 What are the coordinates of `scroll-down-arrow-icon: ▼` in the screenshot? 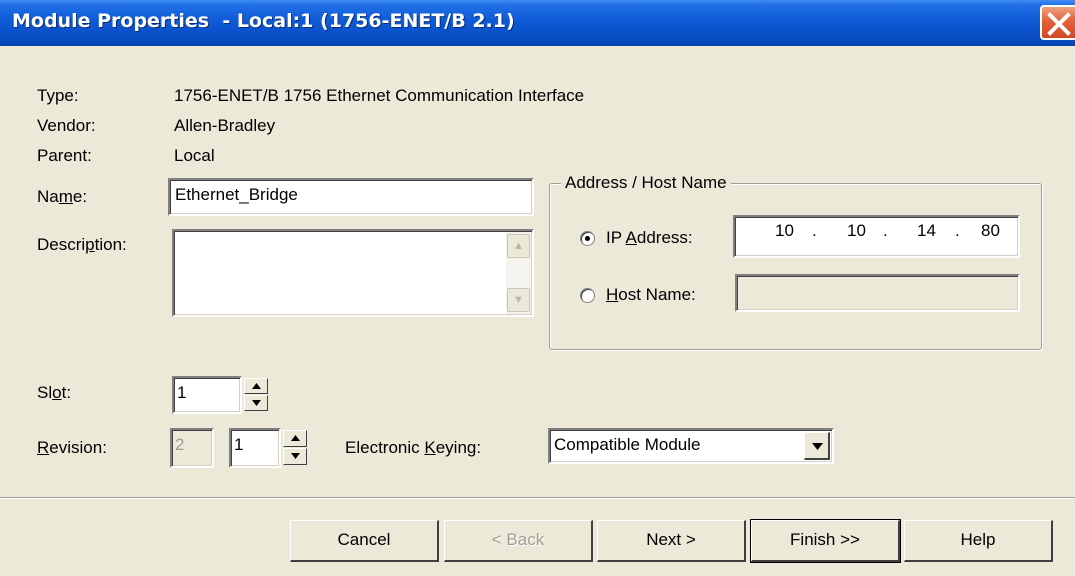 It's located at (518, 300).